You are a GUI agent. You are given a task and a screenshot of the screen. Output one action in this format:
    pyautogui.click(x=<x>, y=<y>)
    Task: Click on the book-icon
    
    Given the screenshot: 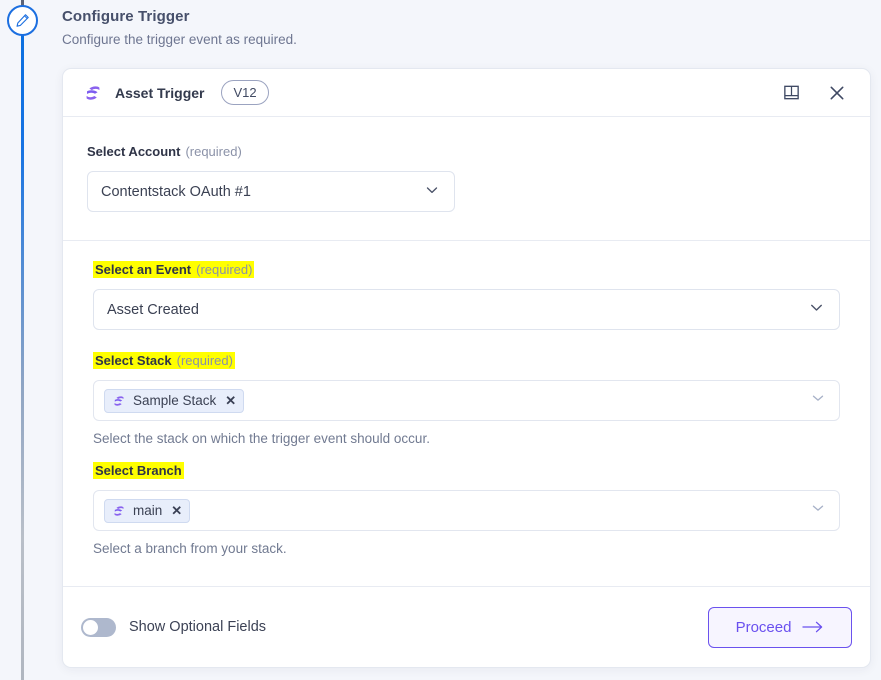 What is the action you would take?
    pyautogui.click(x=791, y=92)
    